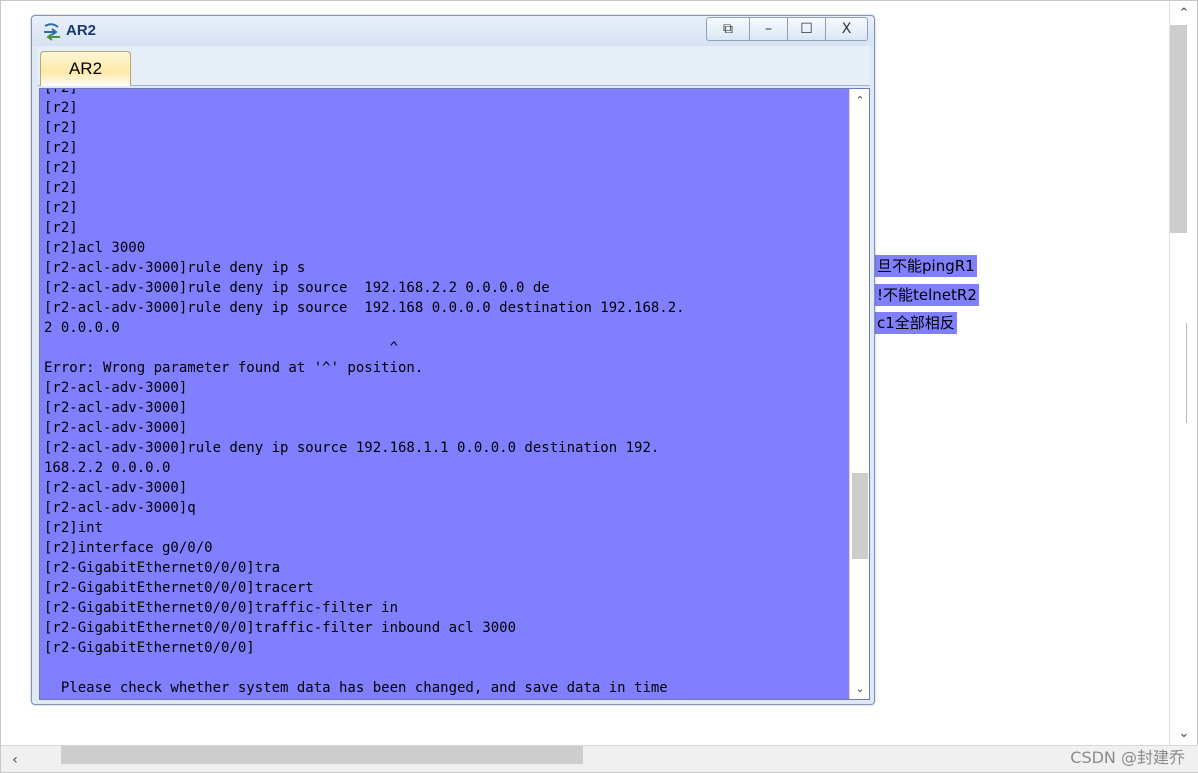 The height and width of the screenshot is (773, 1198). Describe the element at coordinates (74, 528) in the screenshot. I see `console-line: [r2]int` at that location.